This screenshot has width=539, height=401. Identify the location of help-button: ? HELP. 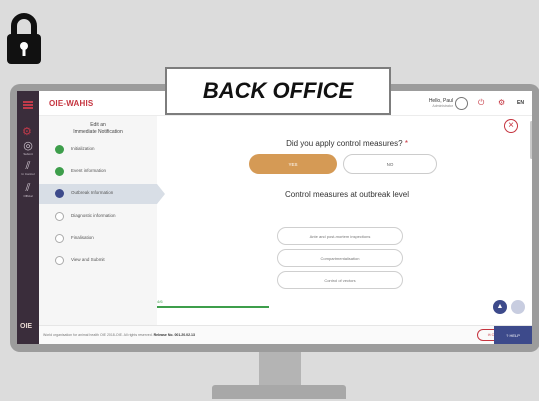
(513, 335).